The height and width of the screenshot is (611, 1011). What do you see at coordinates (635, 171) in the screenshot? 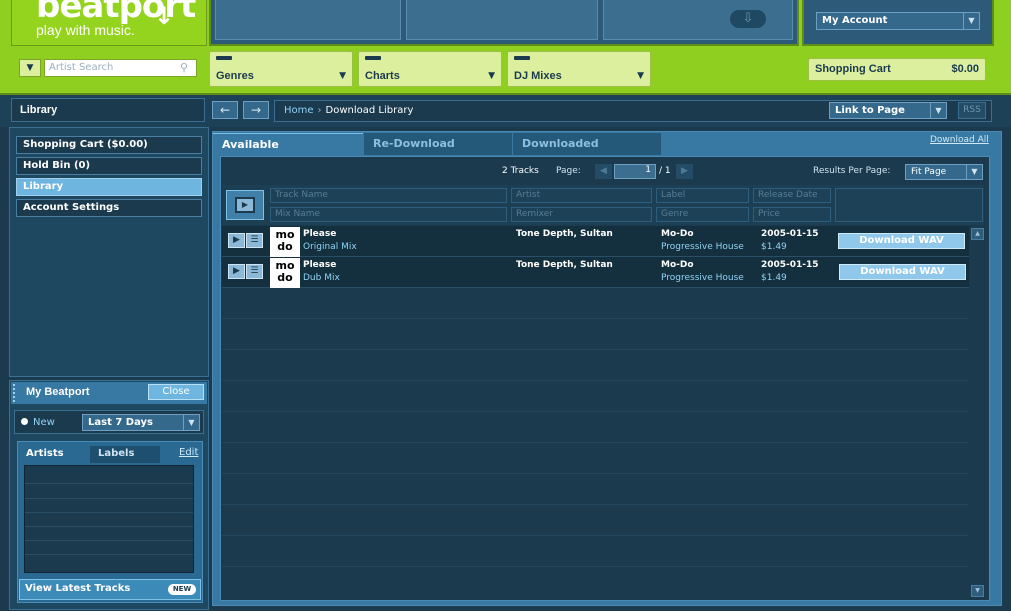
I see `page-input: 1` at bounding box center [635, 171].